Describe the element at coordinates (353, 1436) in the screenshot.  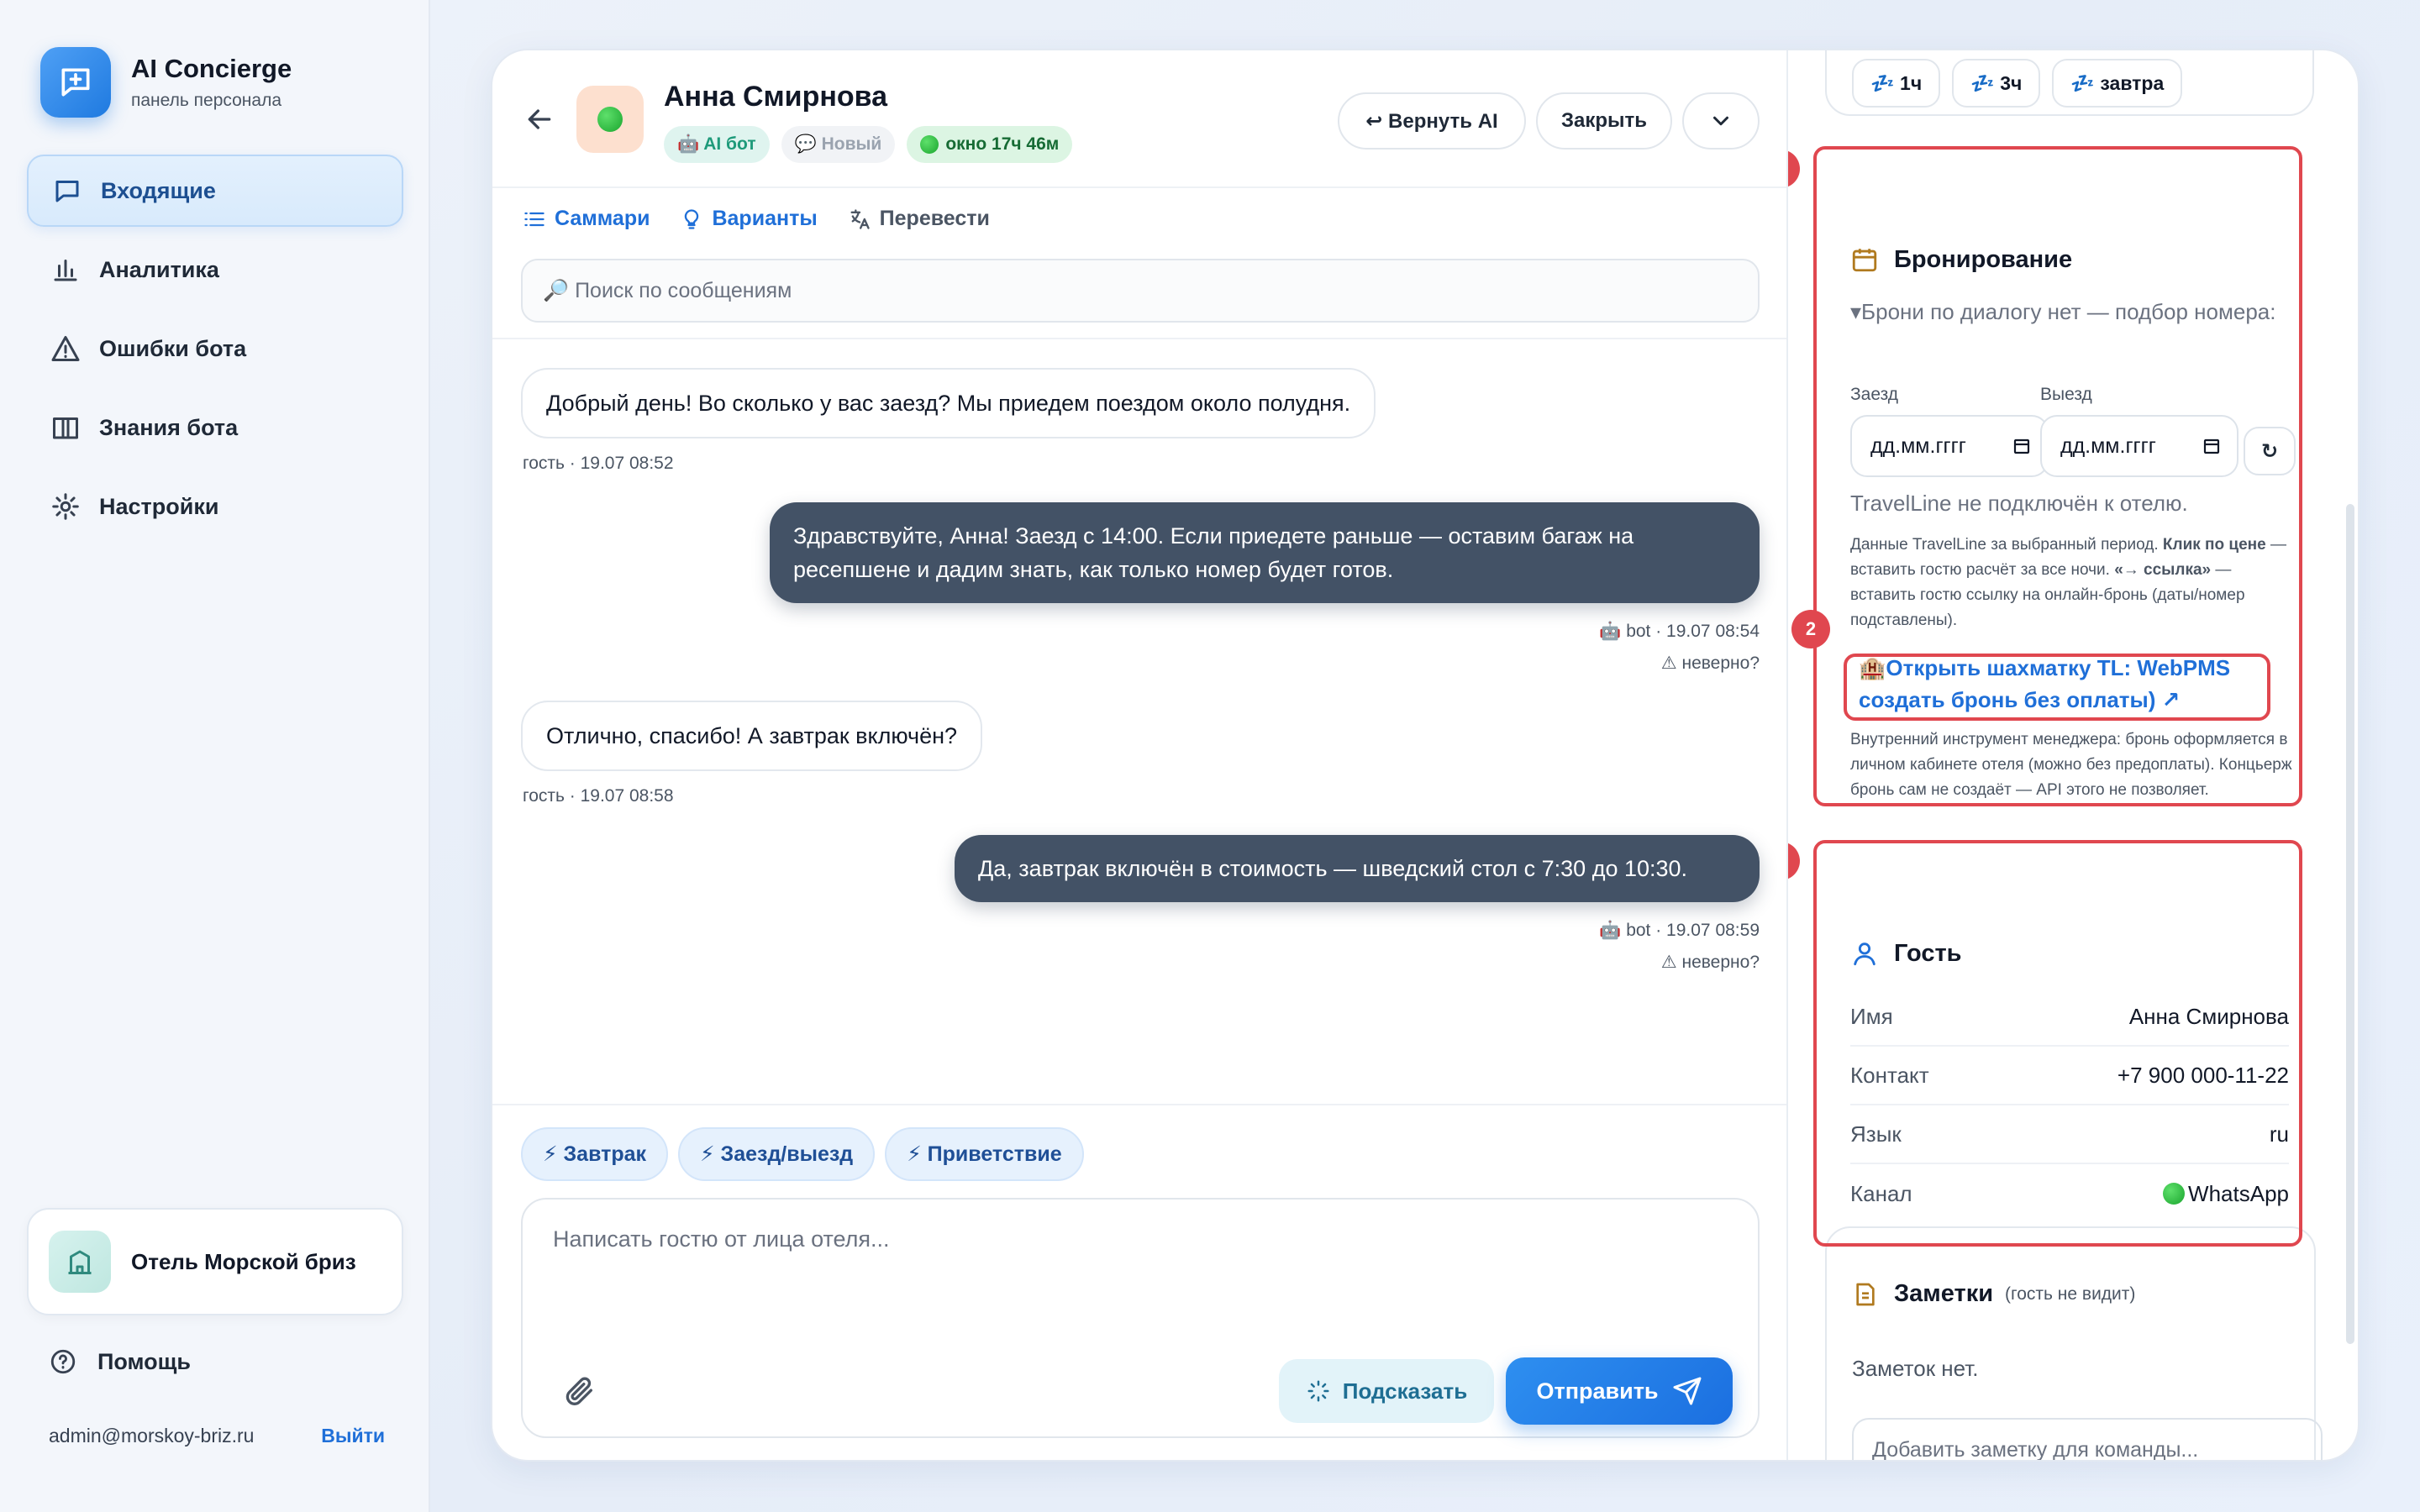
I see `logout-button: Выйти` at that location.